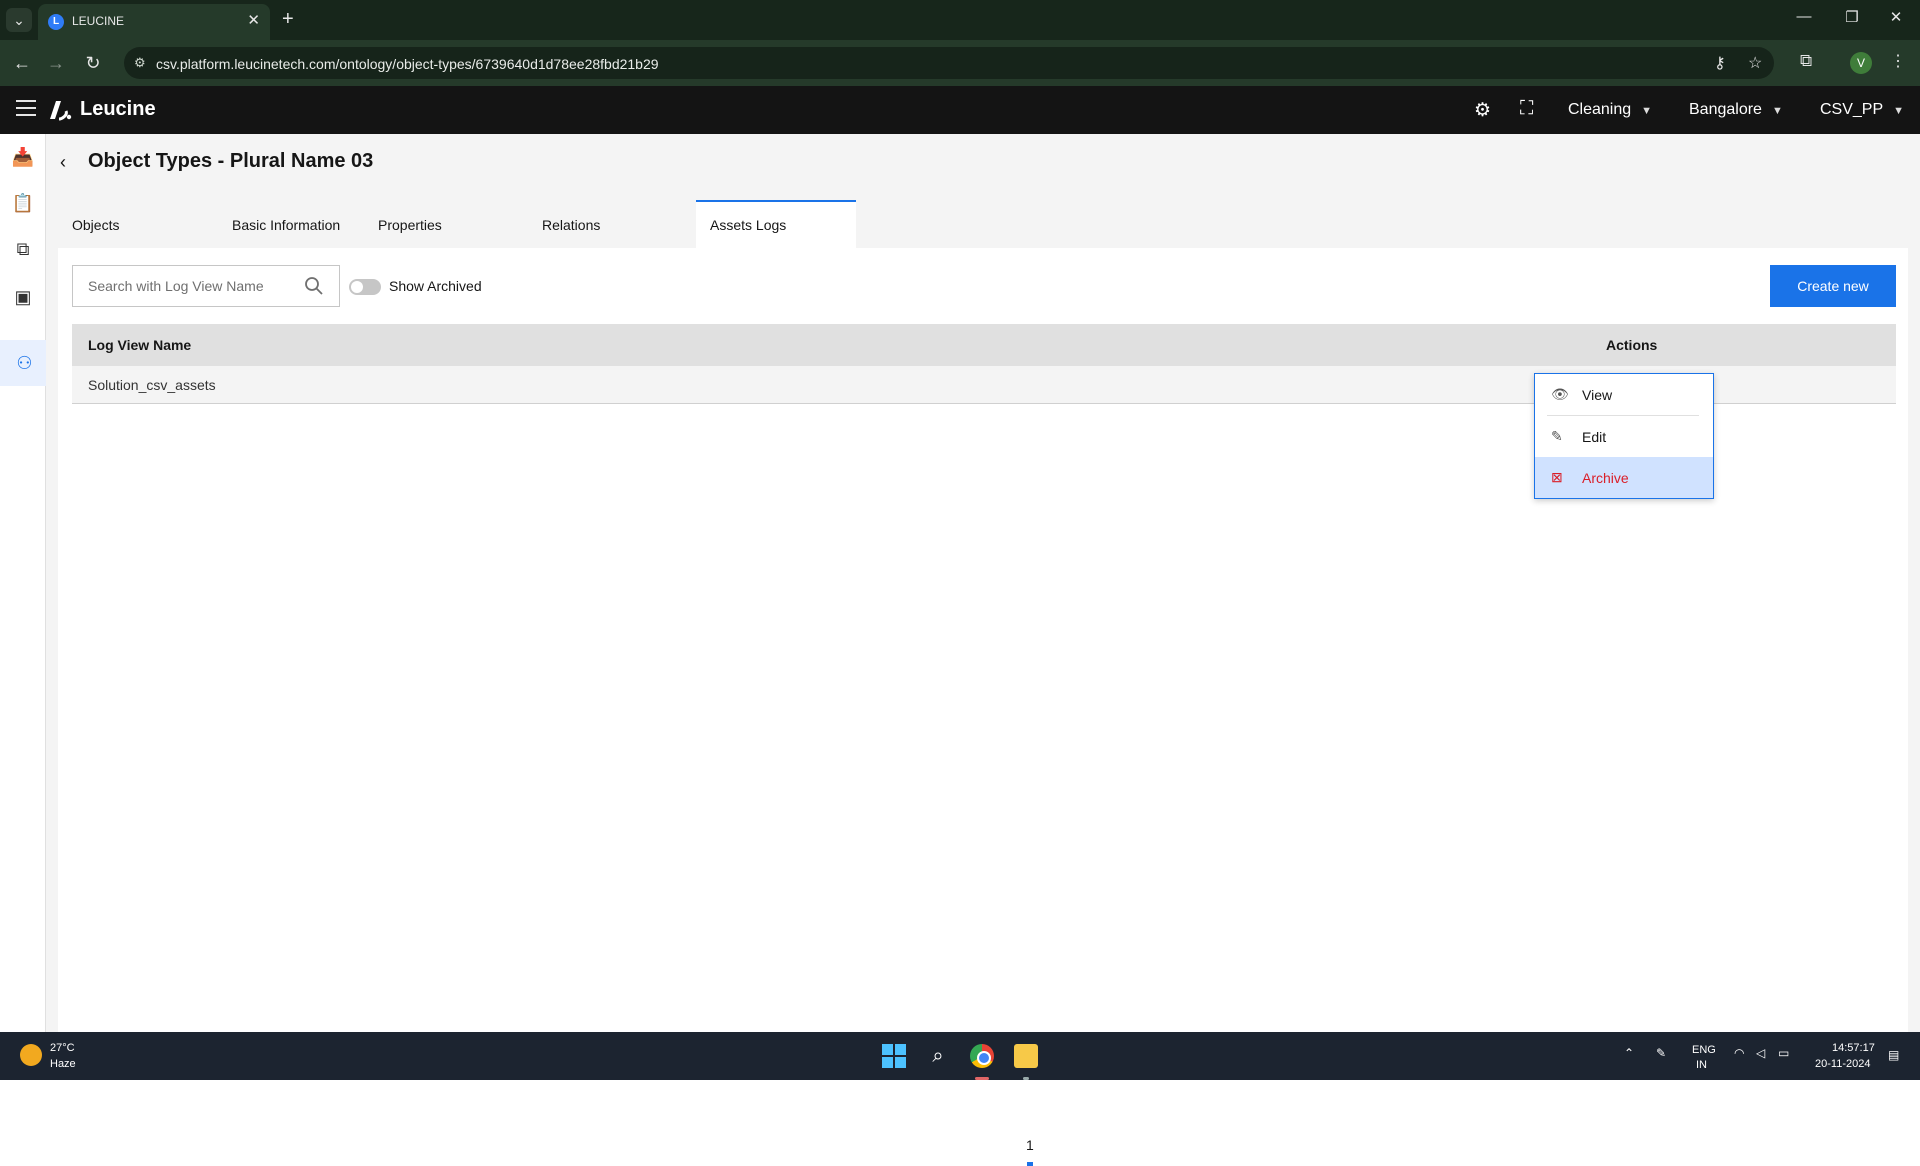 The image size is (1920, 1166). What do you see at coordinates (1804, 16) in the screenshot?
I see `minimize-window-button: —` at bounding box center [1804, 16].